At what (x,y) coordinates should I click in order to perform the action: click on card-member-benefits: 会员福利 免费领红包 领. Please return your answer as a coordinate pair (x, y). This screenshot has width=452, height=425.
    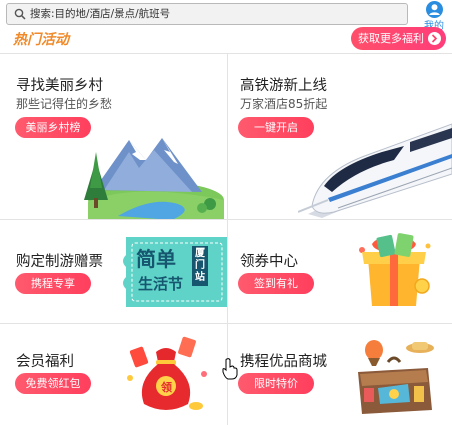
    Looking at the image, I should click on (113, 374).